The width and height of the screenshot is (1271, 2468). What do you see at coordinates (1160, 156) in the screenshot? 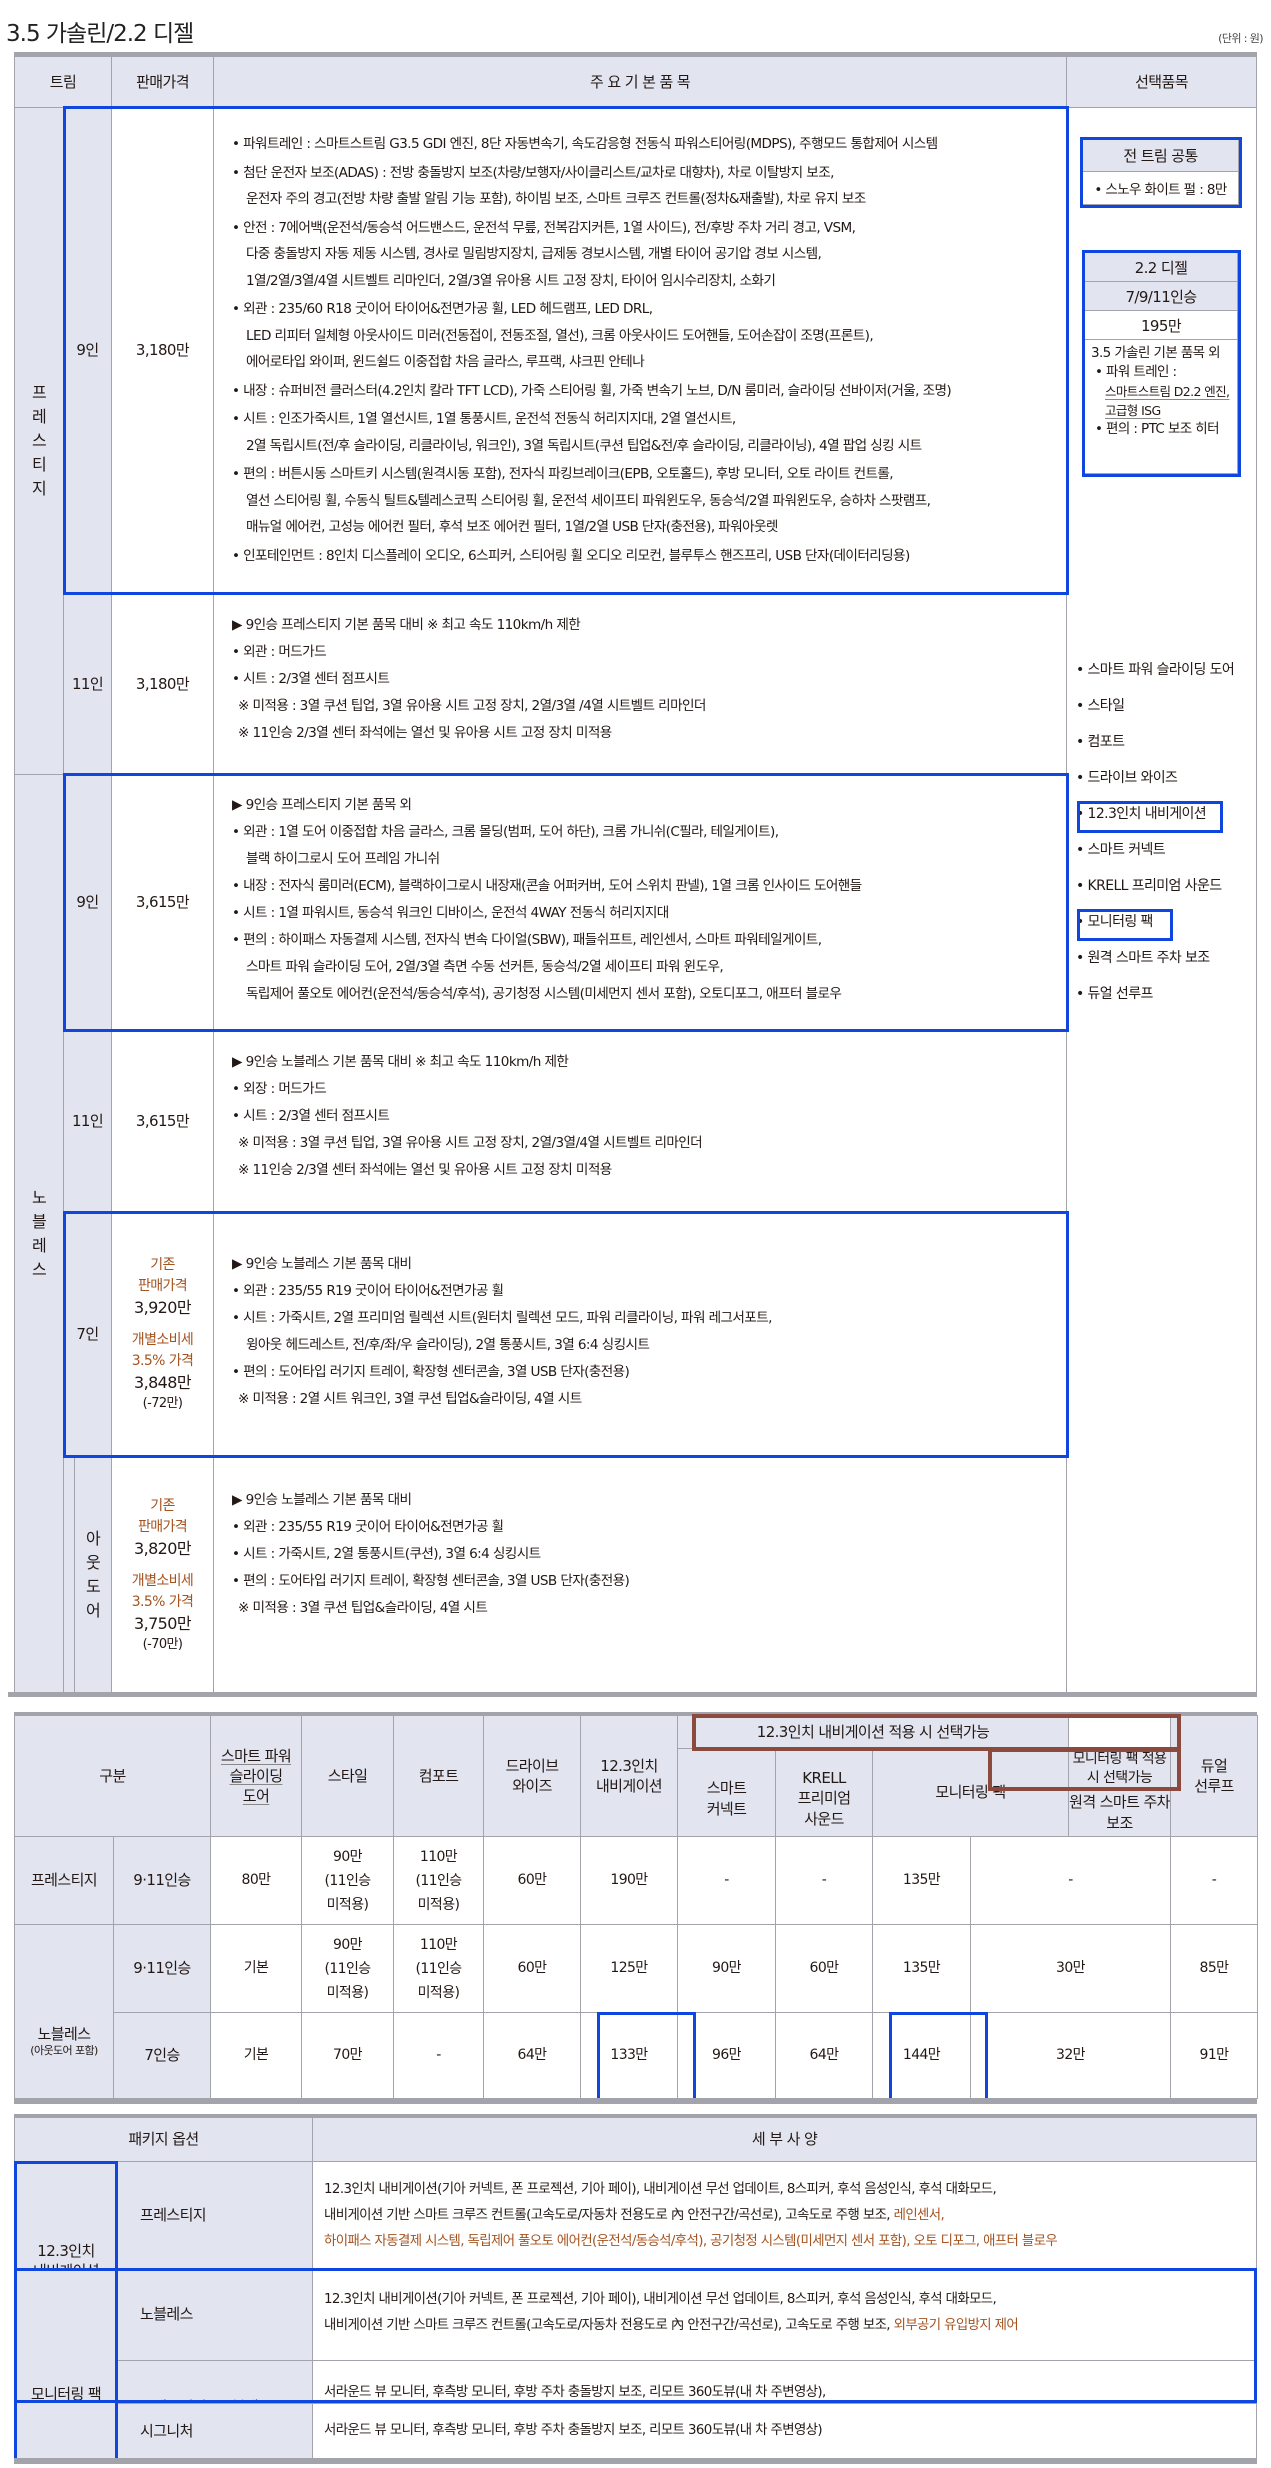
I see `common-option-title: 전 트림 공통` at bounding box center [1160, 156].